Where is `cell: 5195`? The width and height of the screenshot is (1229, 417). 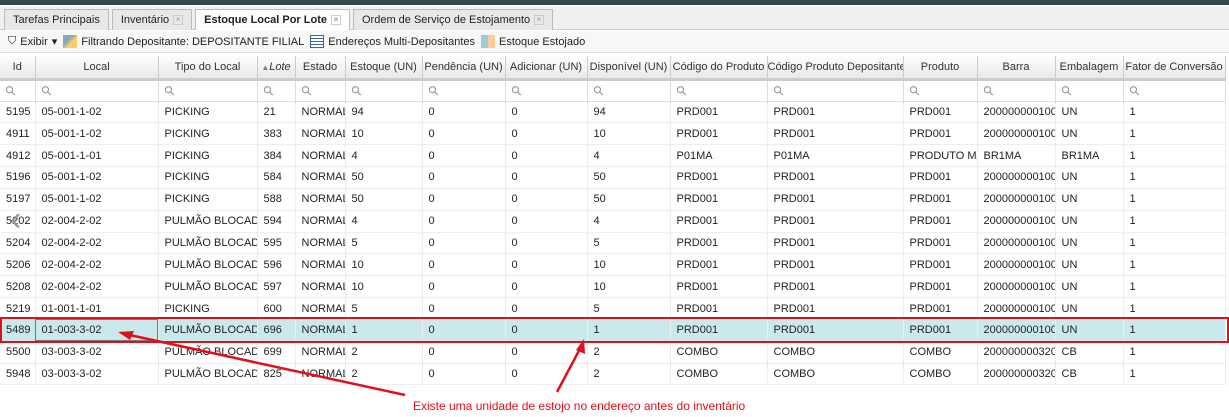
cell: 5195 is located at coordinates (18, 112).